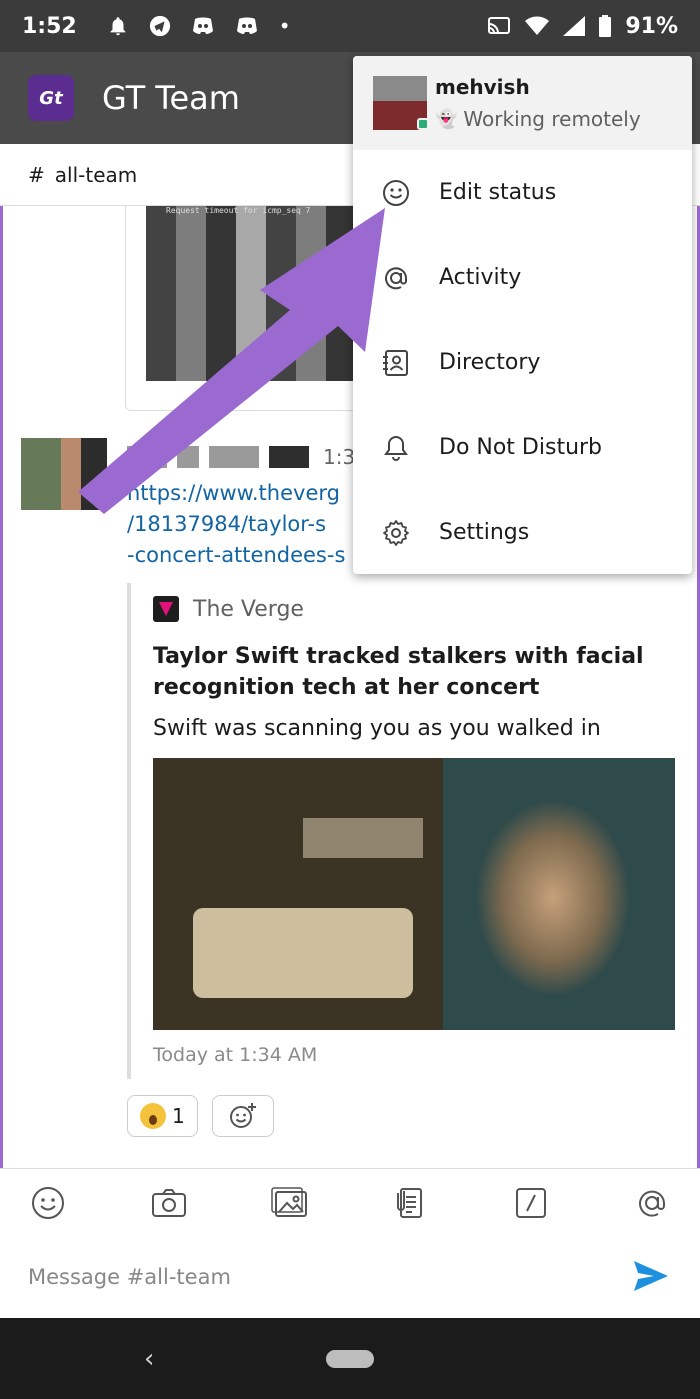 This screenshot has width=700, height=1399. I want to click on notification-icons: •, so click(199, 26).